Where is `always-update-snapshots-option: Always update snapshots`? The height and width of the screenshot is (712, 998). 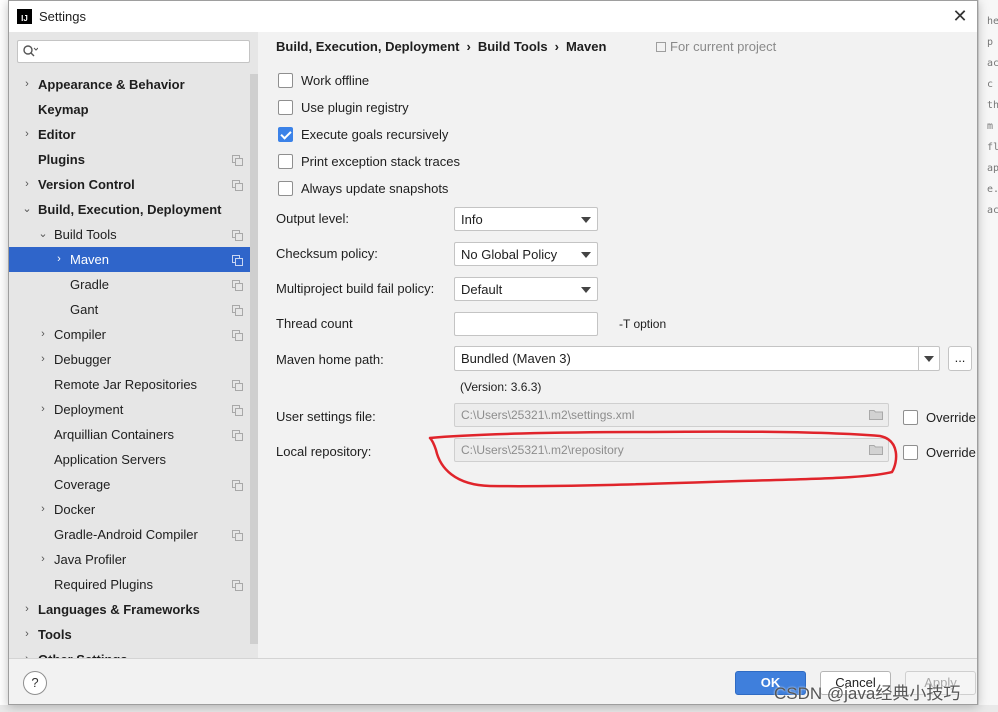 always-update-snapshots-option: Always update snapshots is located at coordinates (363, 188).